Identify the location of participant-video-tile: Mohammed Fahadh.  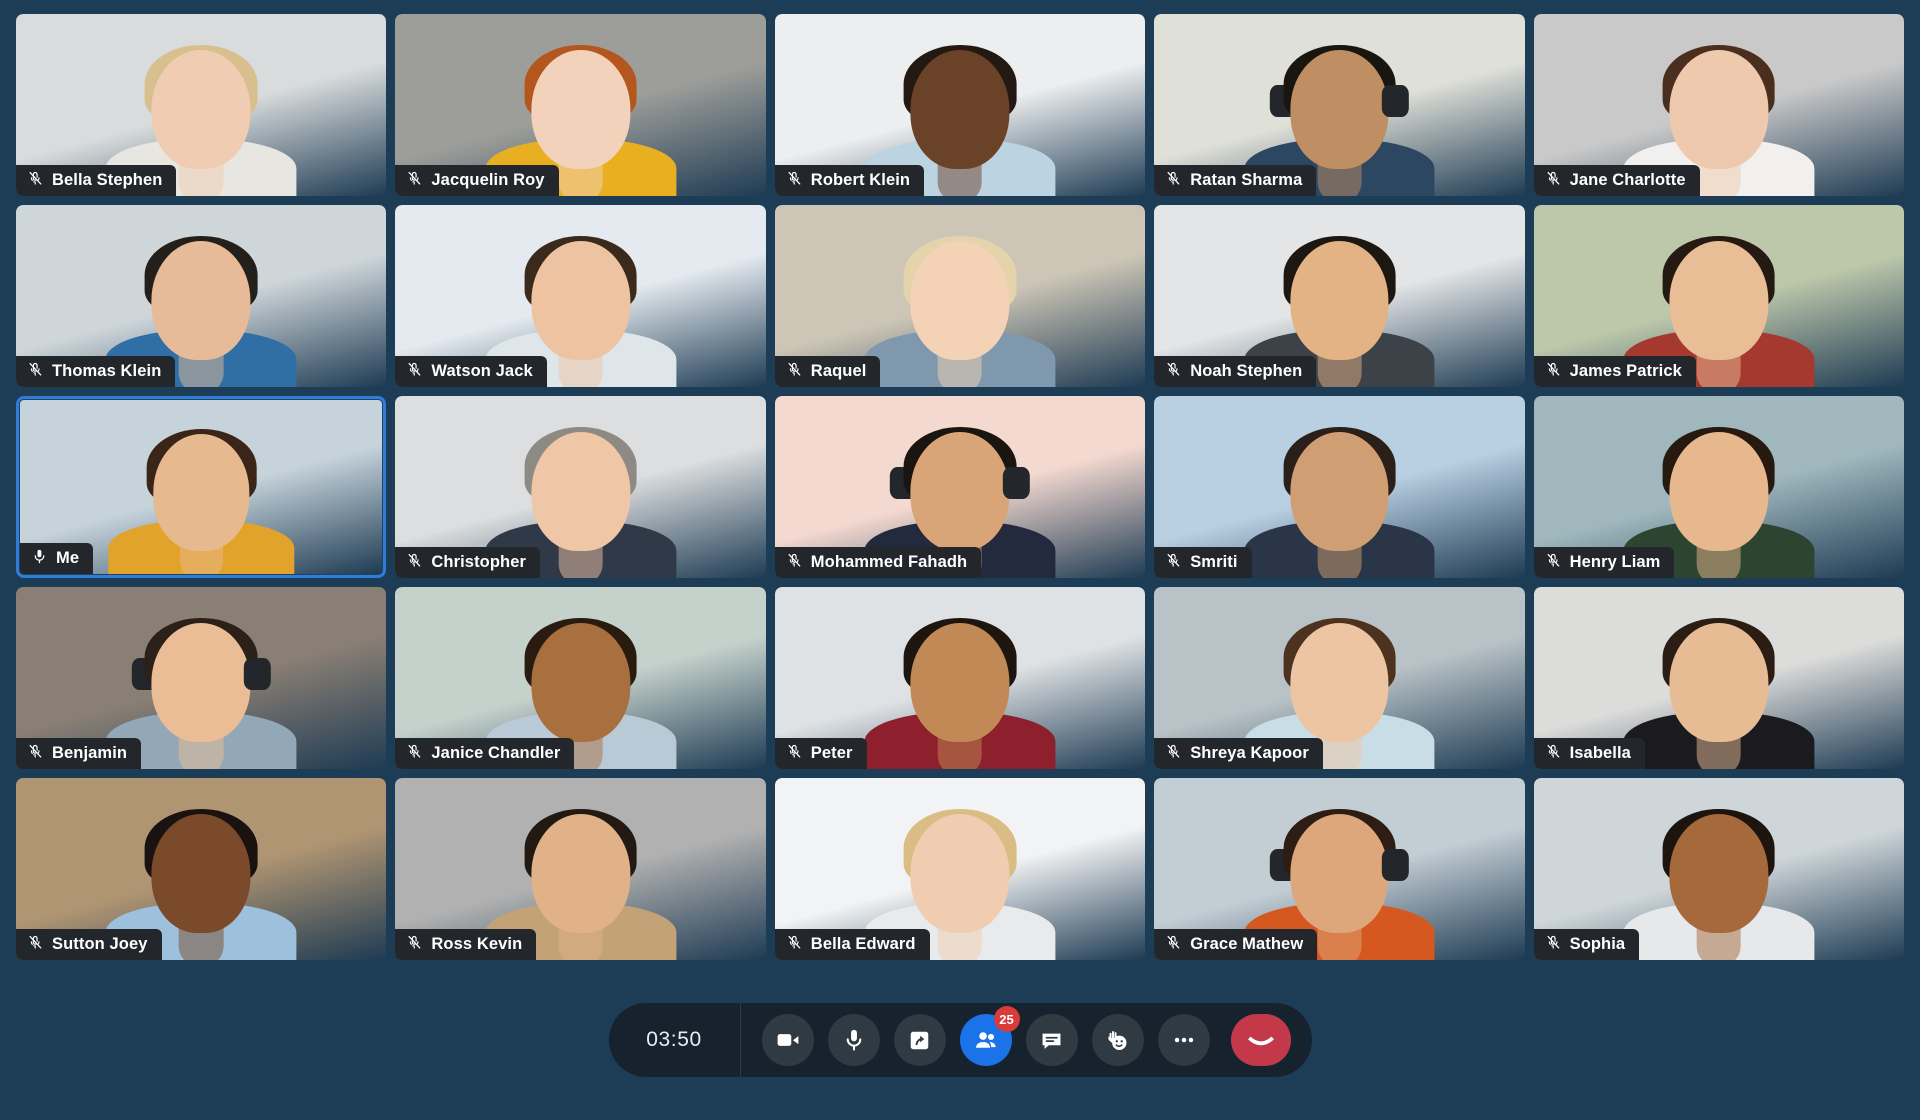
(960, 487).